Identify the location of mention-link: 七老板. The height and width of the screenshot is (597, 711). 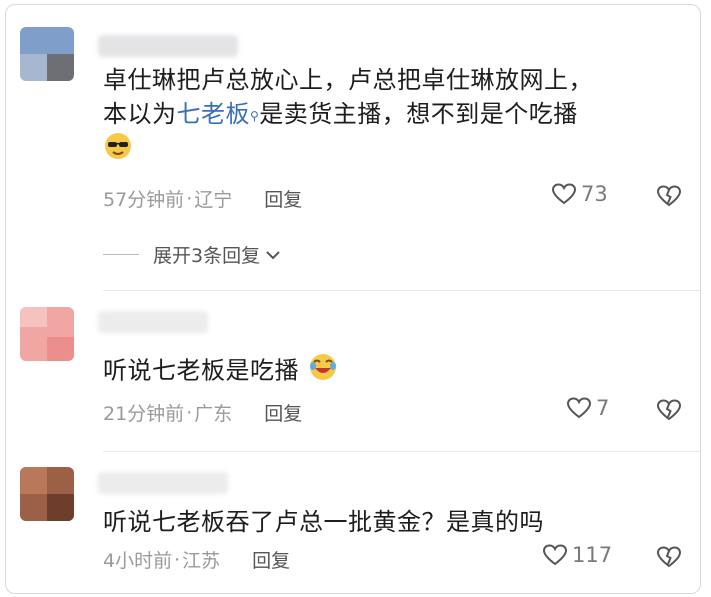
(214, 114).